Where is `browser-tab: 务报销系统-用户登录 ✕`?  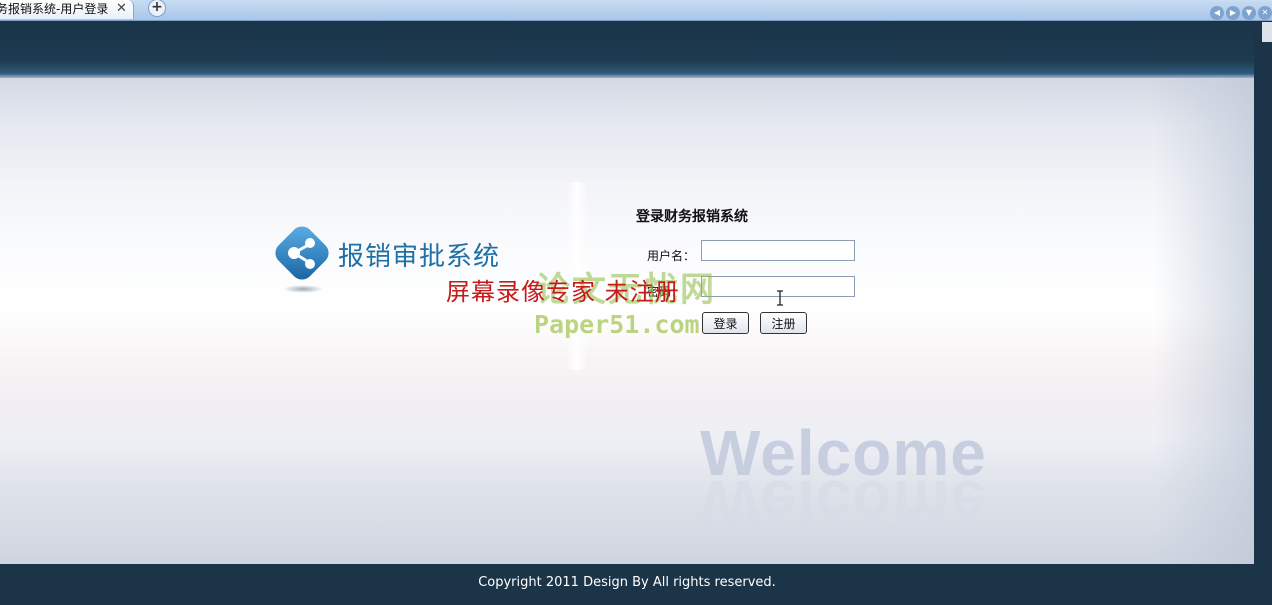 browser-tab: 务报销系统-用户登录 ✕ is located at coordinates (67, 9).